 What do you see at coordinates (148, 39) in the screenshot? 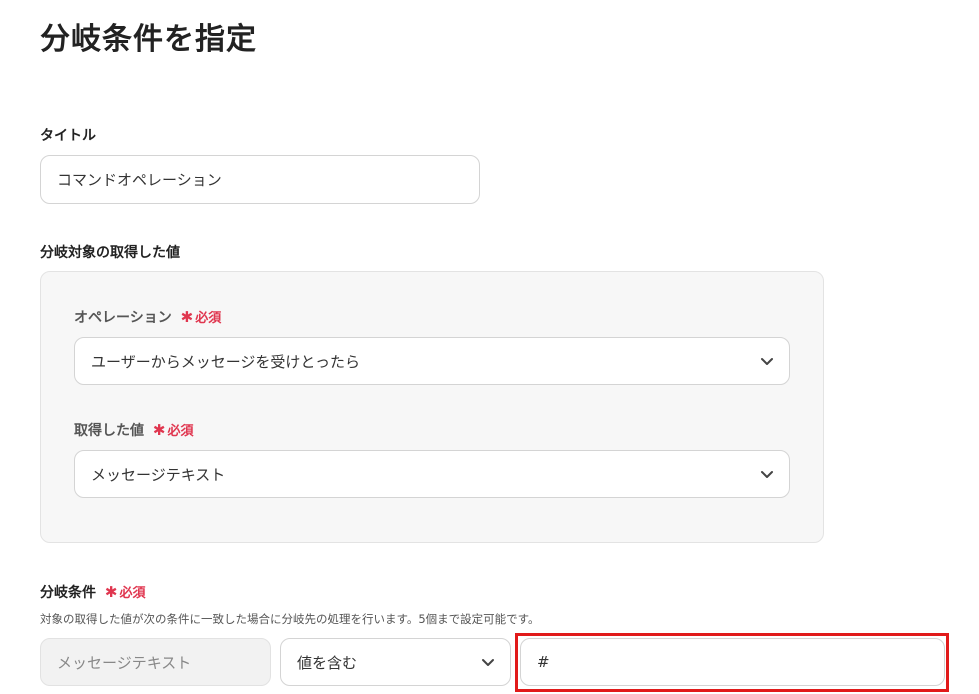
I see `page-title: 分岐条件を指定` at bounding box center [148, 39].